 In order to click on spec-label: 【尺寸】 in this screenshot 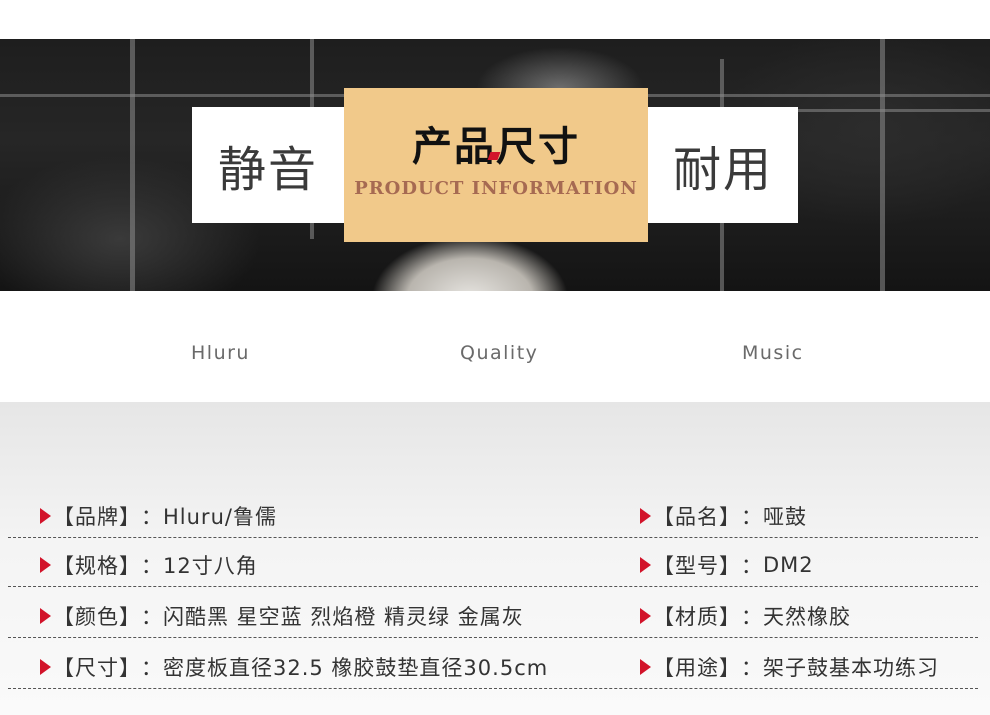, I will do `click(97, 668)`.